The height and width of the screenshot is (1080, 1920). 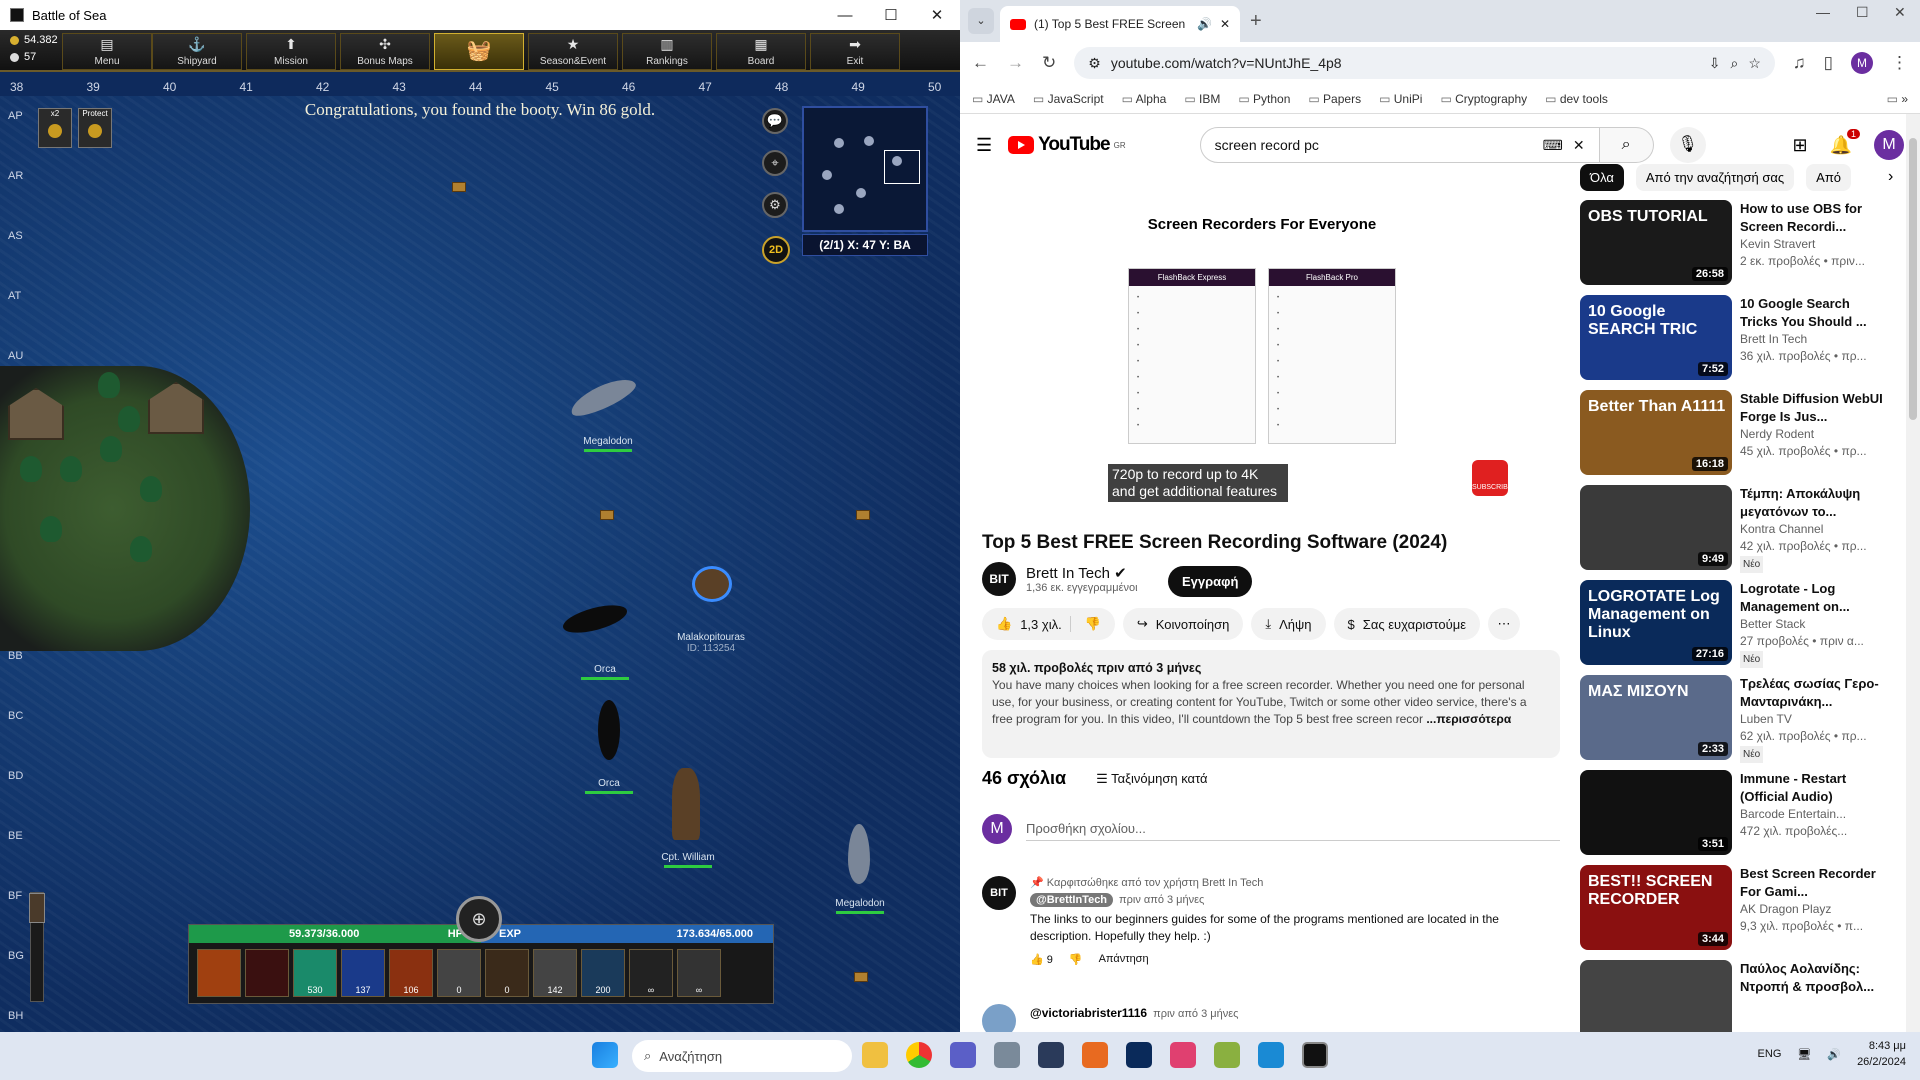 What do you see at coordinates (1015, 63) in the screenshot?
I see `forward-icon: →` at bounding box center [1015, 63].